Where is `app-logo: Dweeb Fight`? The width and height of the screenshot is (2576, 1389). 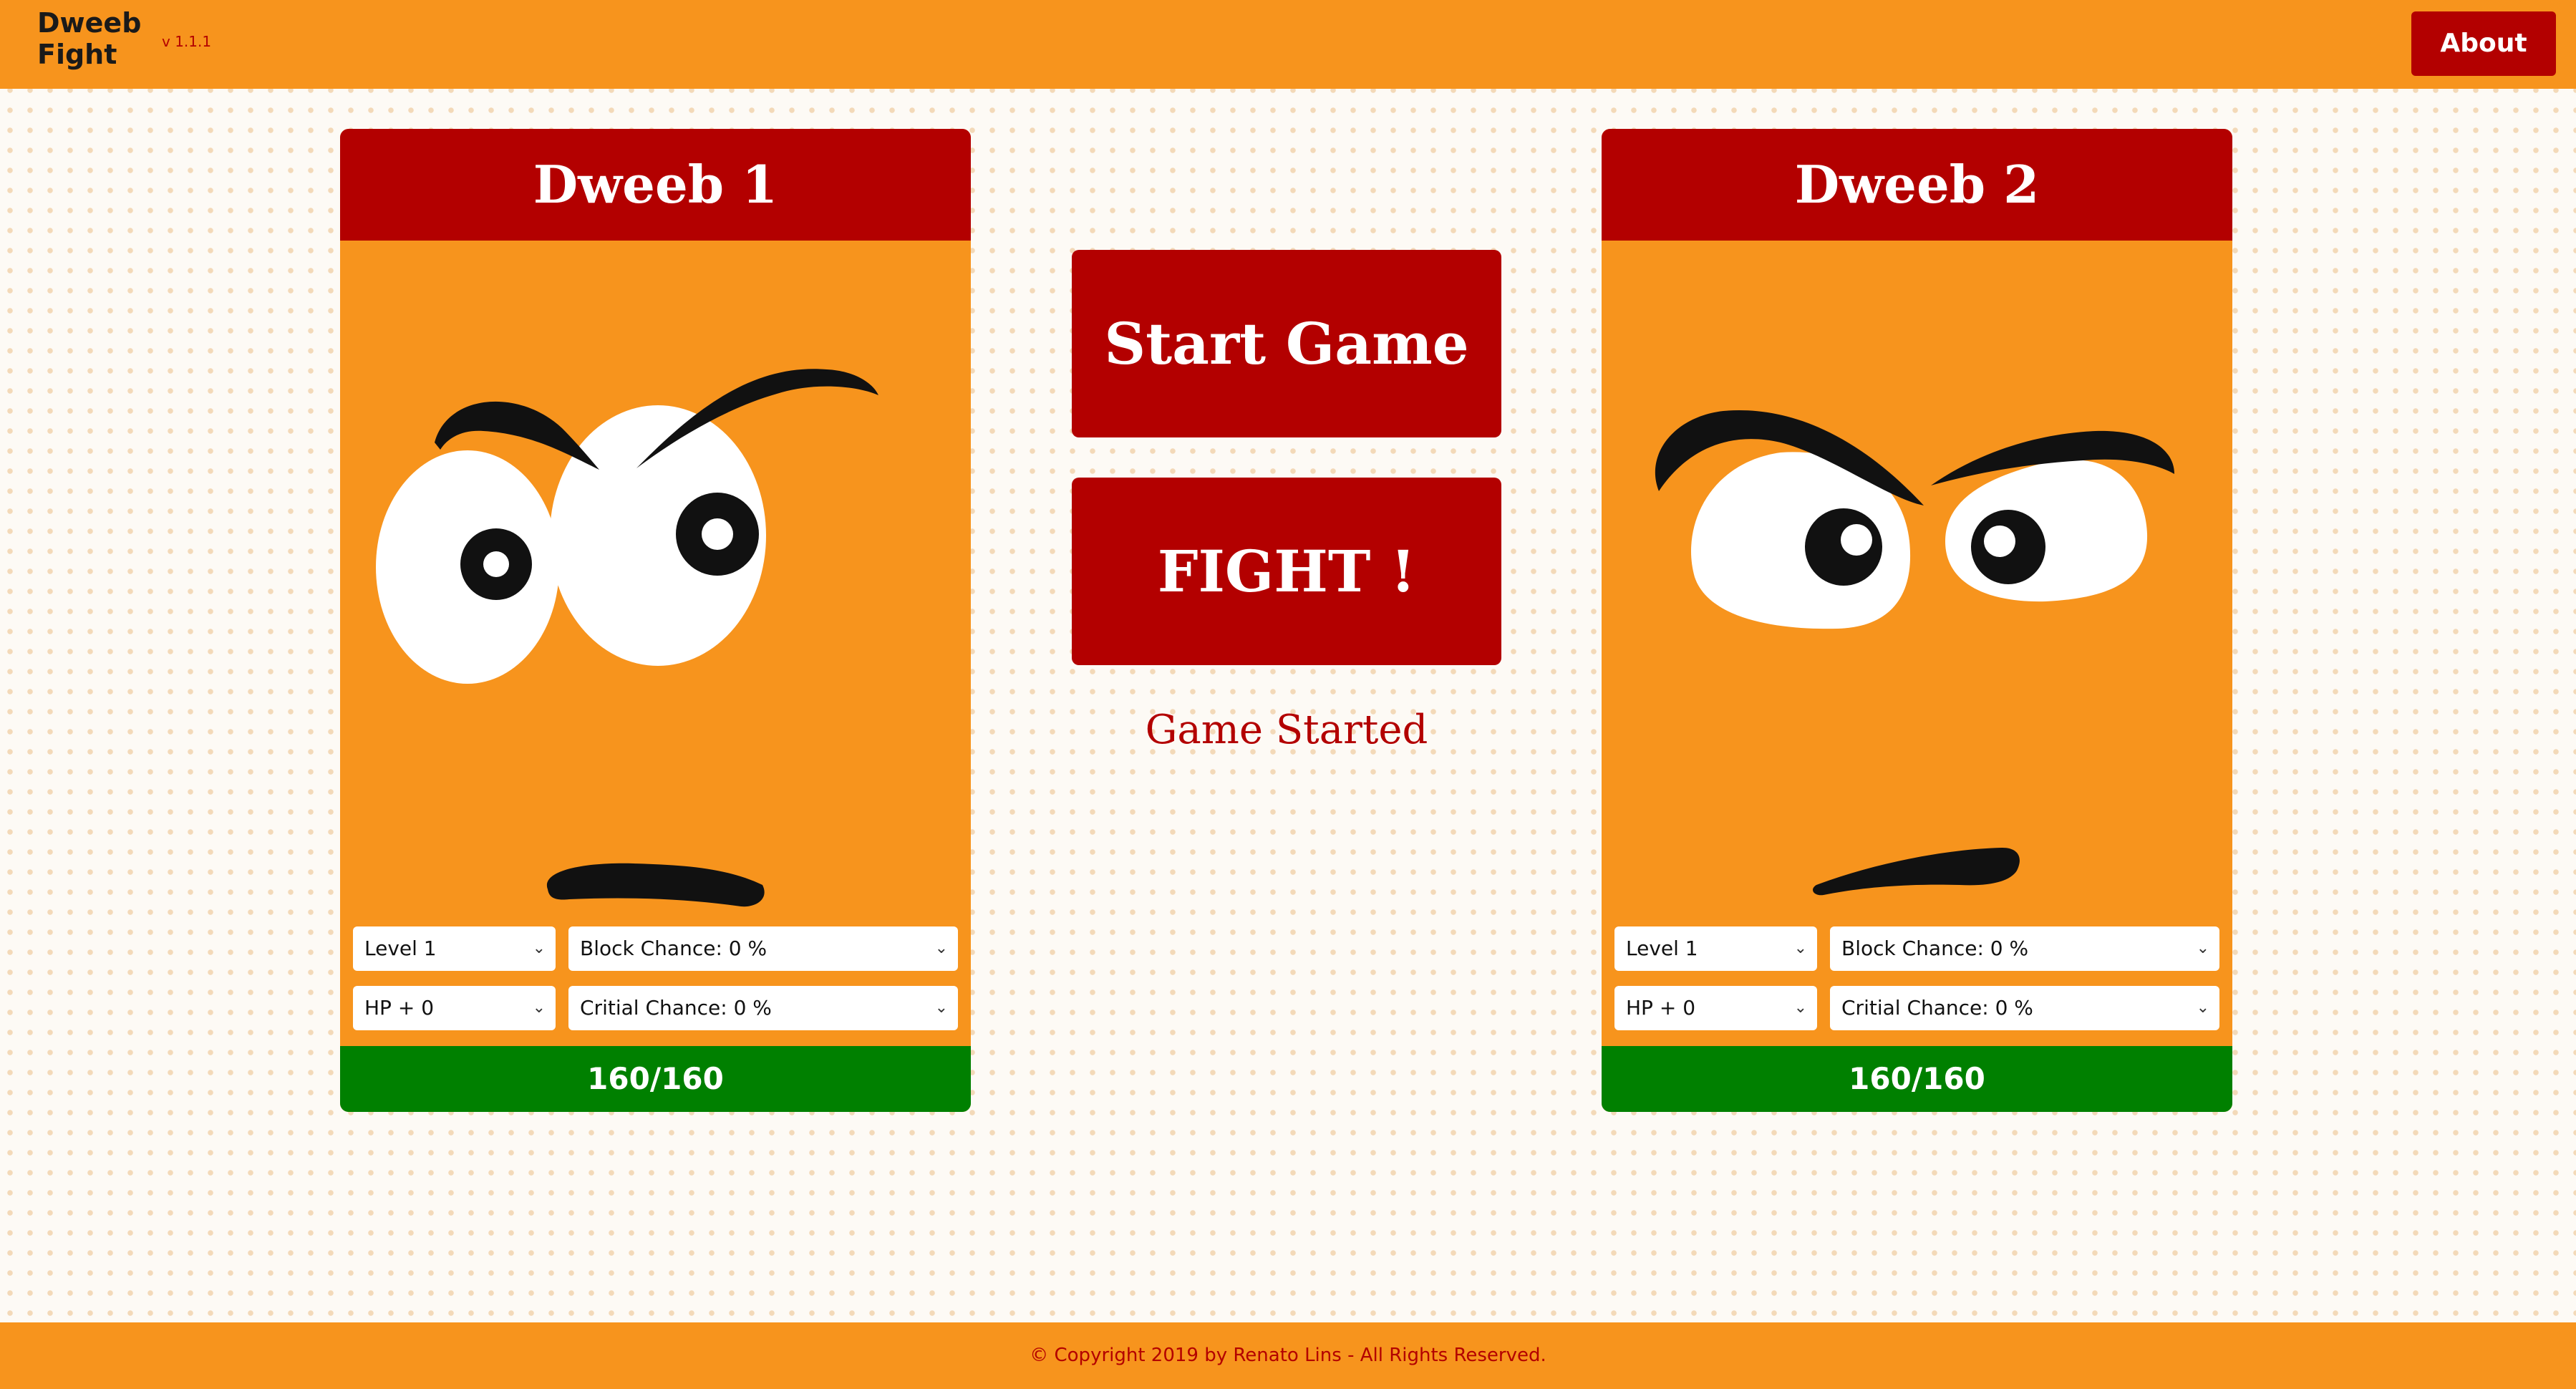 app-logo: Dweeb Fight is located at coordinates (89, 38).